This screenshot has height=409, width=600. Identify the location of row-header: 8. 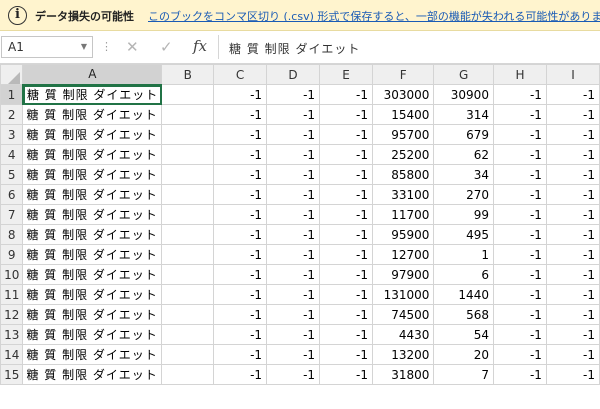
(12, 234).